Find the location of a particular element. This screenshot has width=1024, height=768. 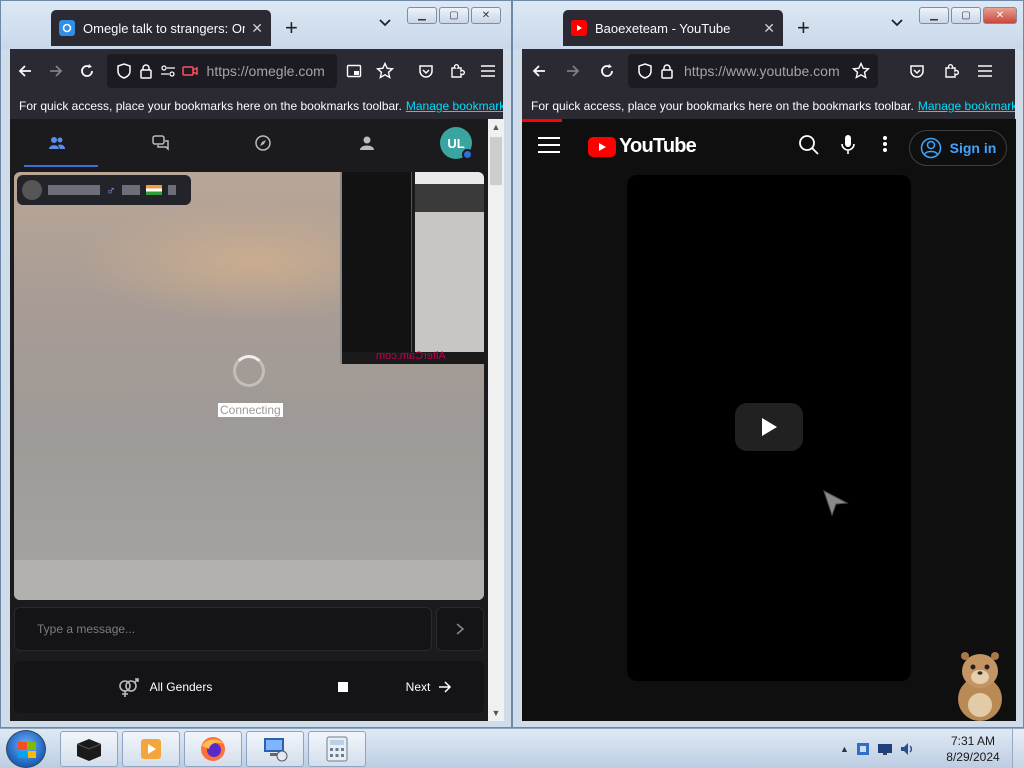

taskbar-firefox is located at coordinates (213, 749).